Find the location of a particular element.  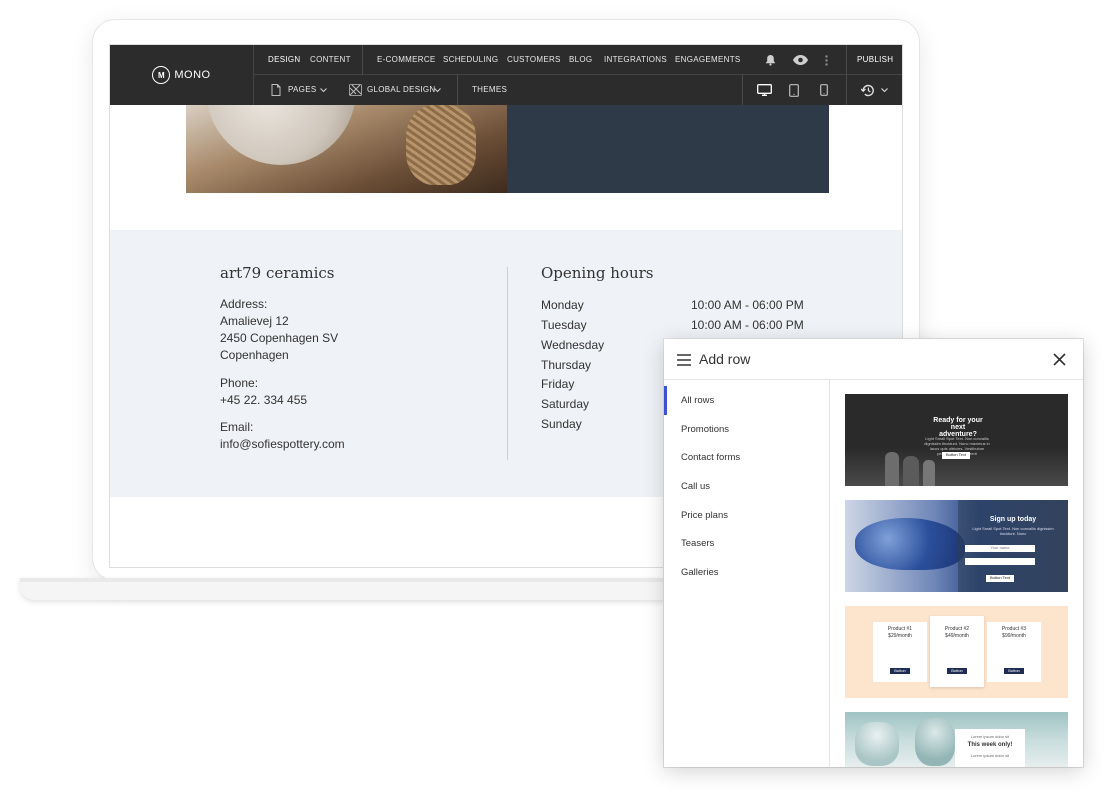

category-galleries: Galleries is located at coordinates (746, 572).